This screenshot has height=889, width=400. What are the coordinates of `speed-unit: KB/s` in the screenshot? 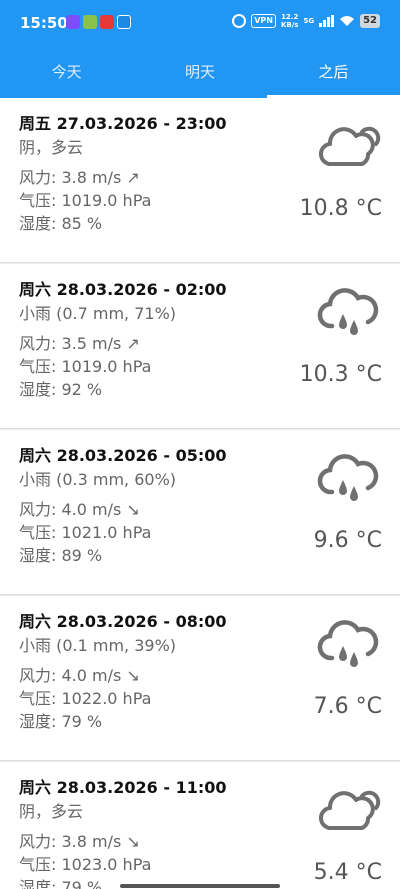 It's located at (289, 25).